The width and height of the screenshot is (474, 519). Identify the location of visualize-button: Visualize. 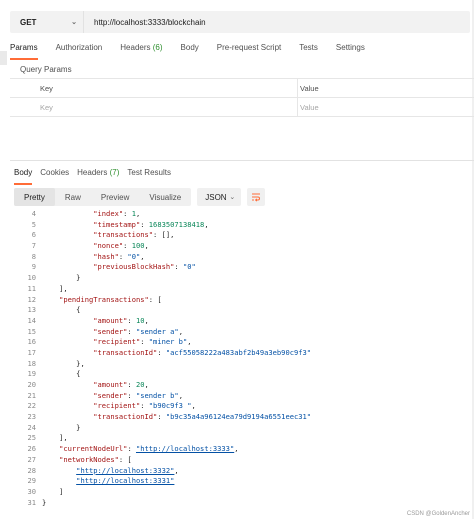
(165, 197).